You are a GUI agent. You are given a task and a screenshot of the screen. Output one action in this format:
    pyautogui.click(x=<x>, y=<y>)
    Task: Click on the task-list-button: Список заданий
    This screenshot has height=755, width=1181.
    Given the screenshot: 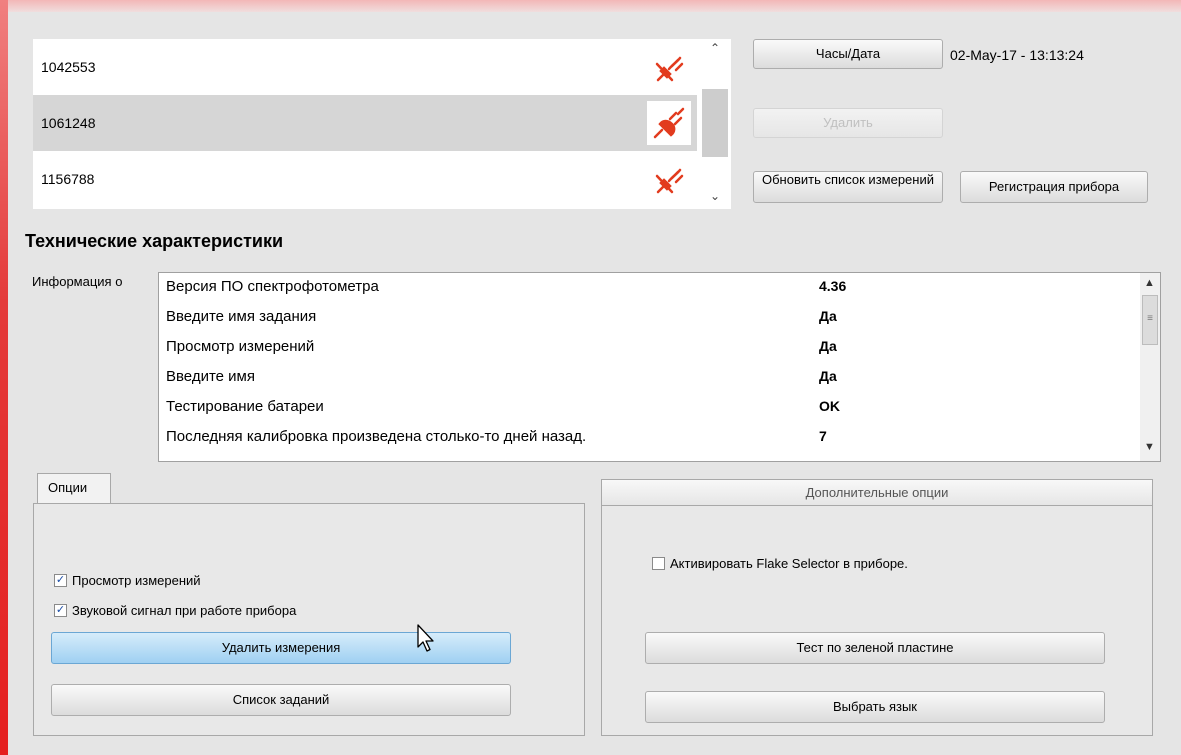 What is the action you would take?
    pyautogui.click(x=281, y=700)
    